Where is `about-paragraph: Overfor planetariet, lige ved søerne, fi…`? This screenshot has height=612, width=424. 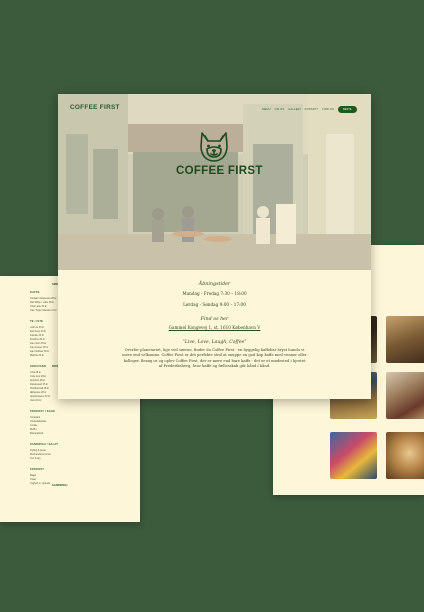 about-paragraph: Overfor planetariet, lige ved søerne, fi… is located at coordinates (214, 358).